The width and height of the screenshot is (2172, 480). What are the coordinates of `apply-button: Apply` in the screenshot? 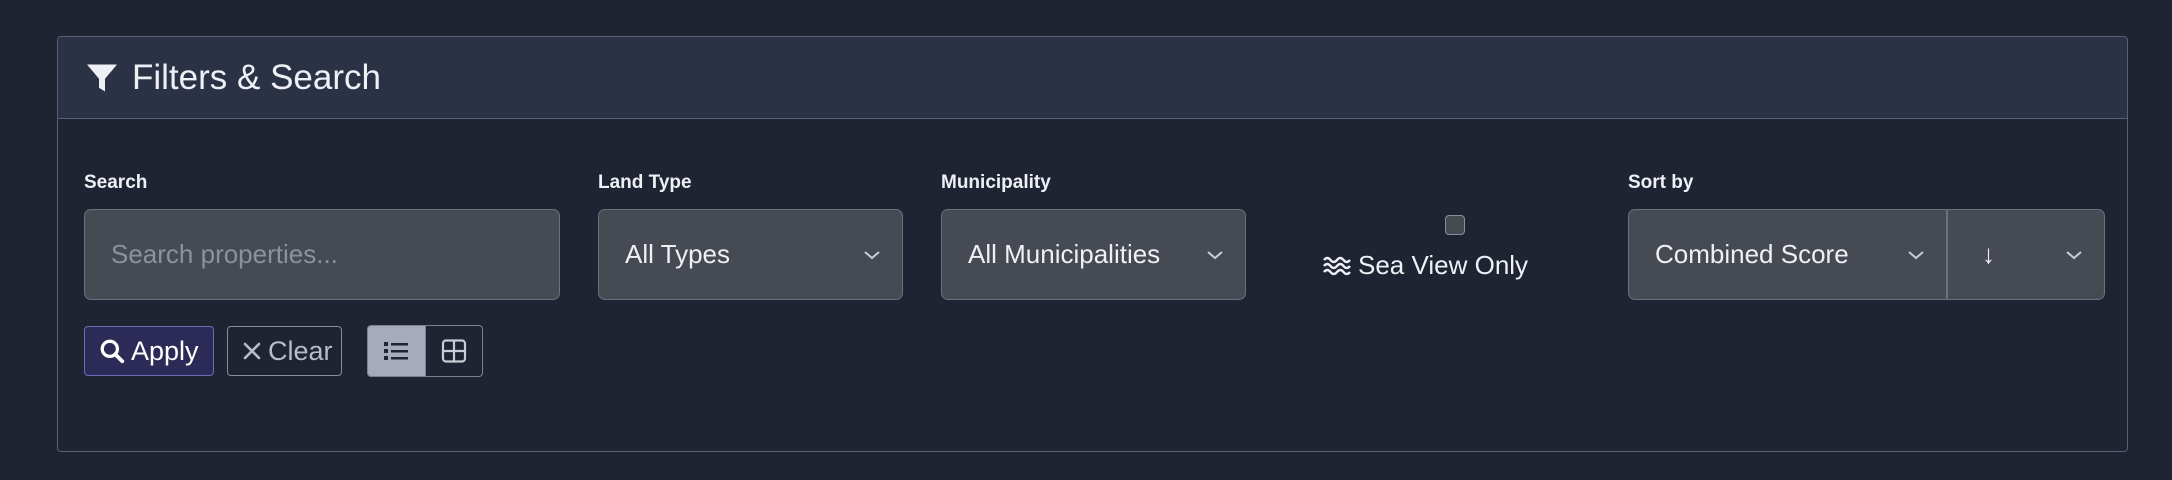 It's located at (149, 351).